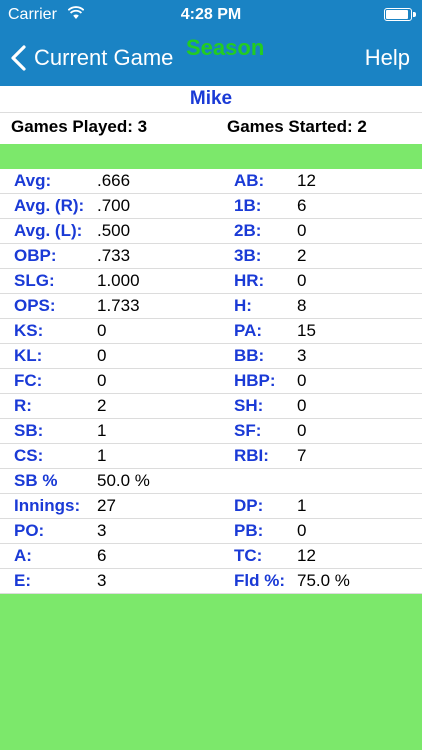 The height and width of the screenshot is (750, 422). Describe the element at coordinates (400, 14) in the screenshot. I see `battery-icon` at that location.